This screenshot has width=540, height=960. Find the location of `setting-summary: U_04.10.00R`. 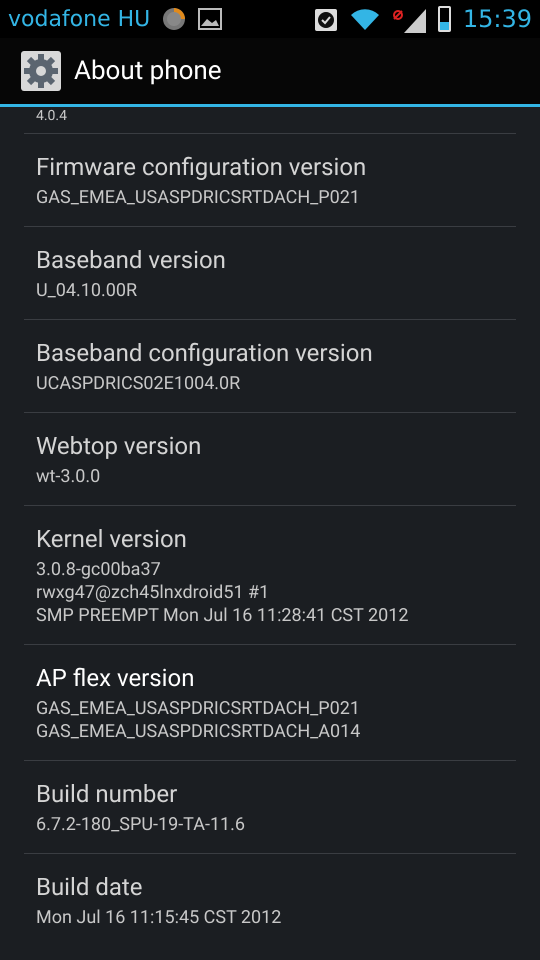

setting-summary: U_04.10.00R is located at coordinates (87, 290).